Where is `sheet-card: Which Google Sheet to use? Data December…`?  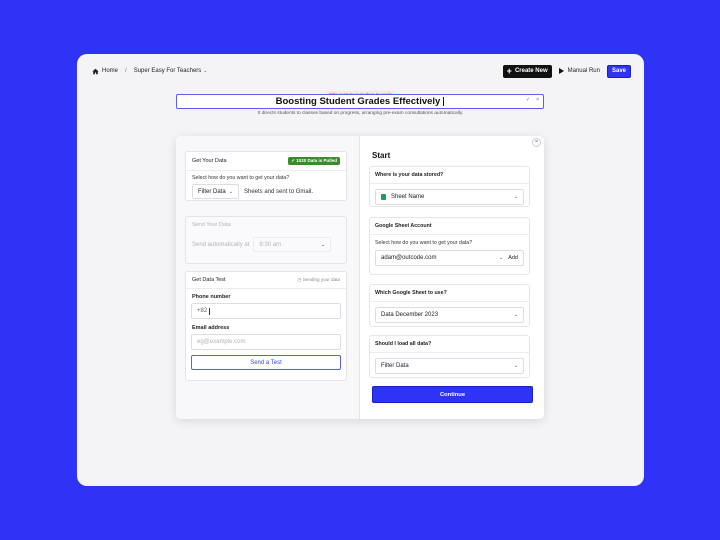
sheet-card: Which Google Sheet to use? Data December… is located at coordinates (449, 305).